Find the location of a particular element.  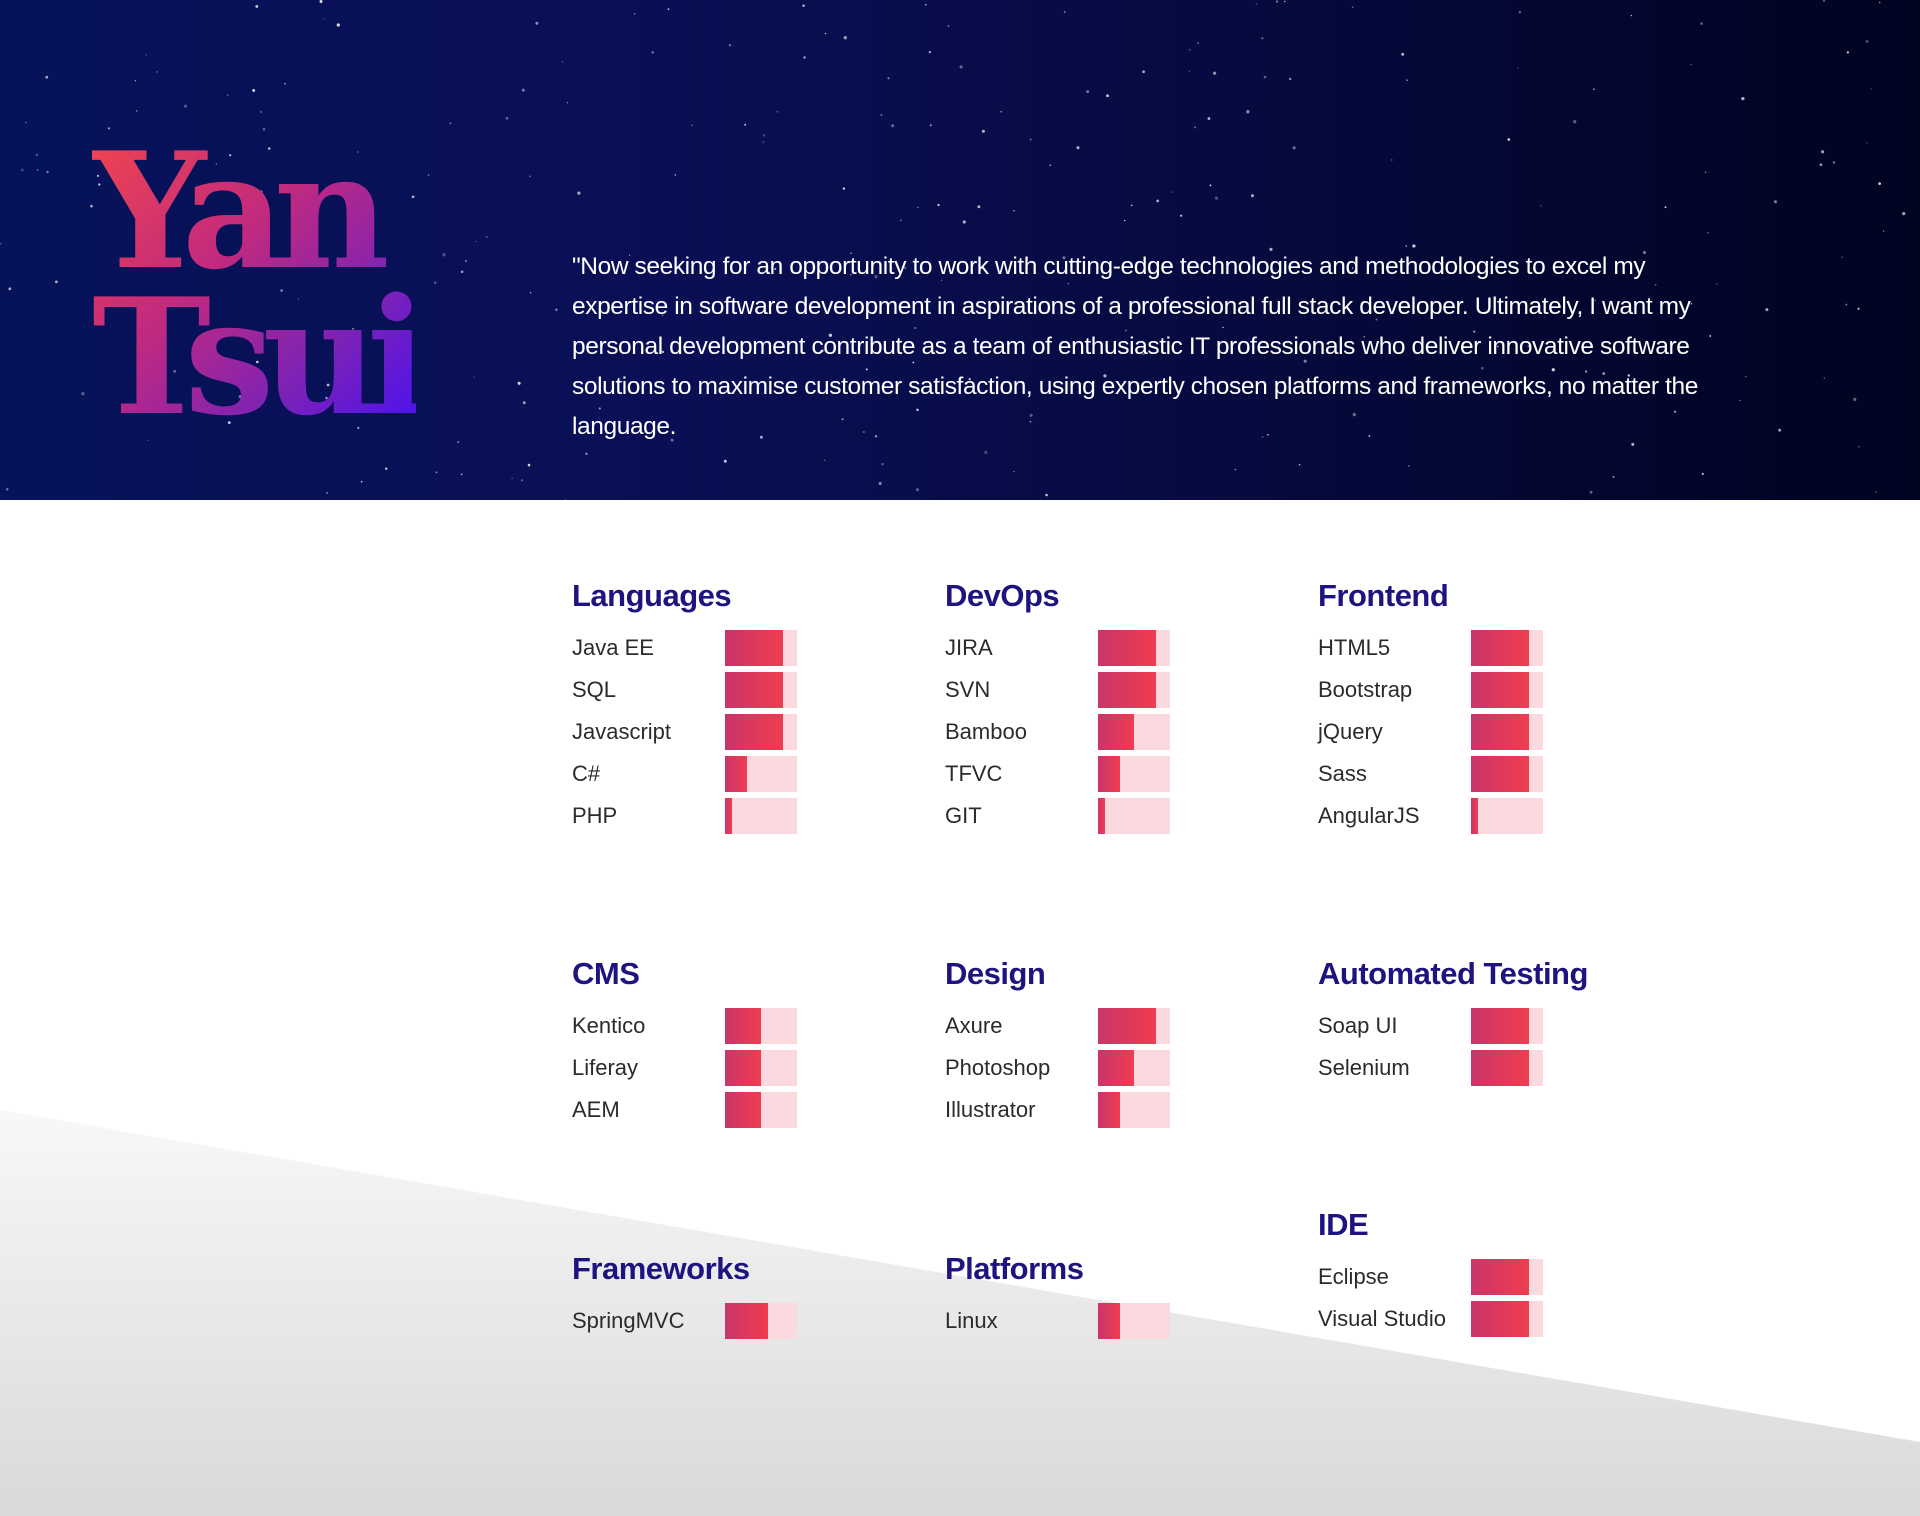

skill-label: AngularJS is located at coordinates (1369, 815).